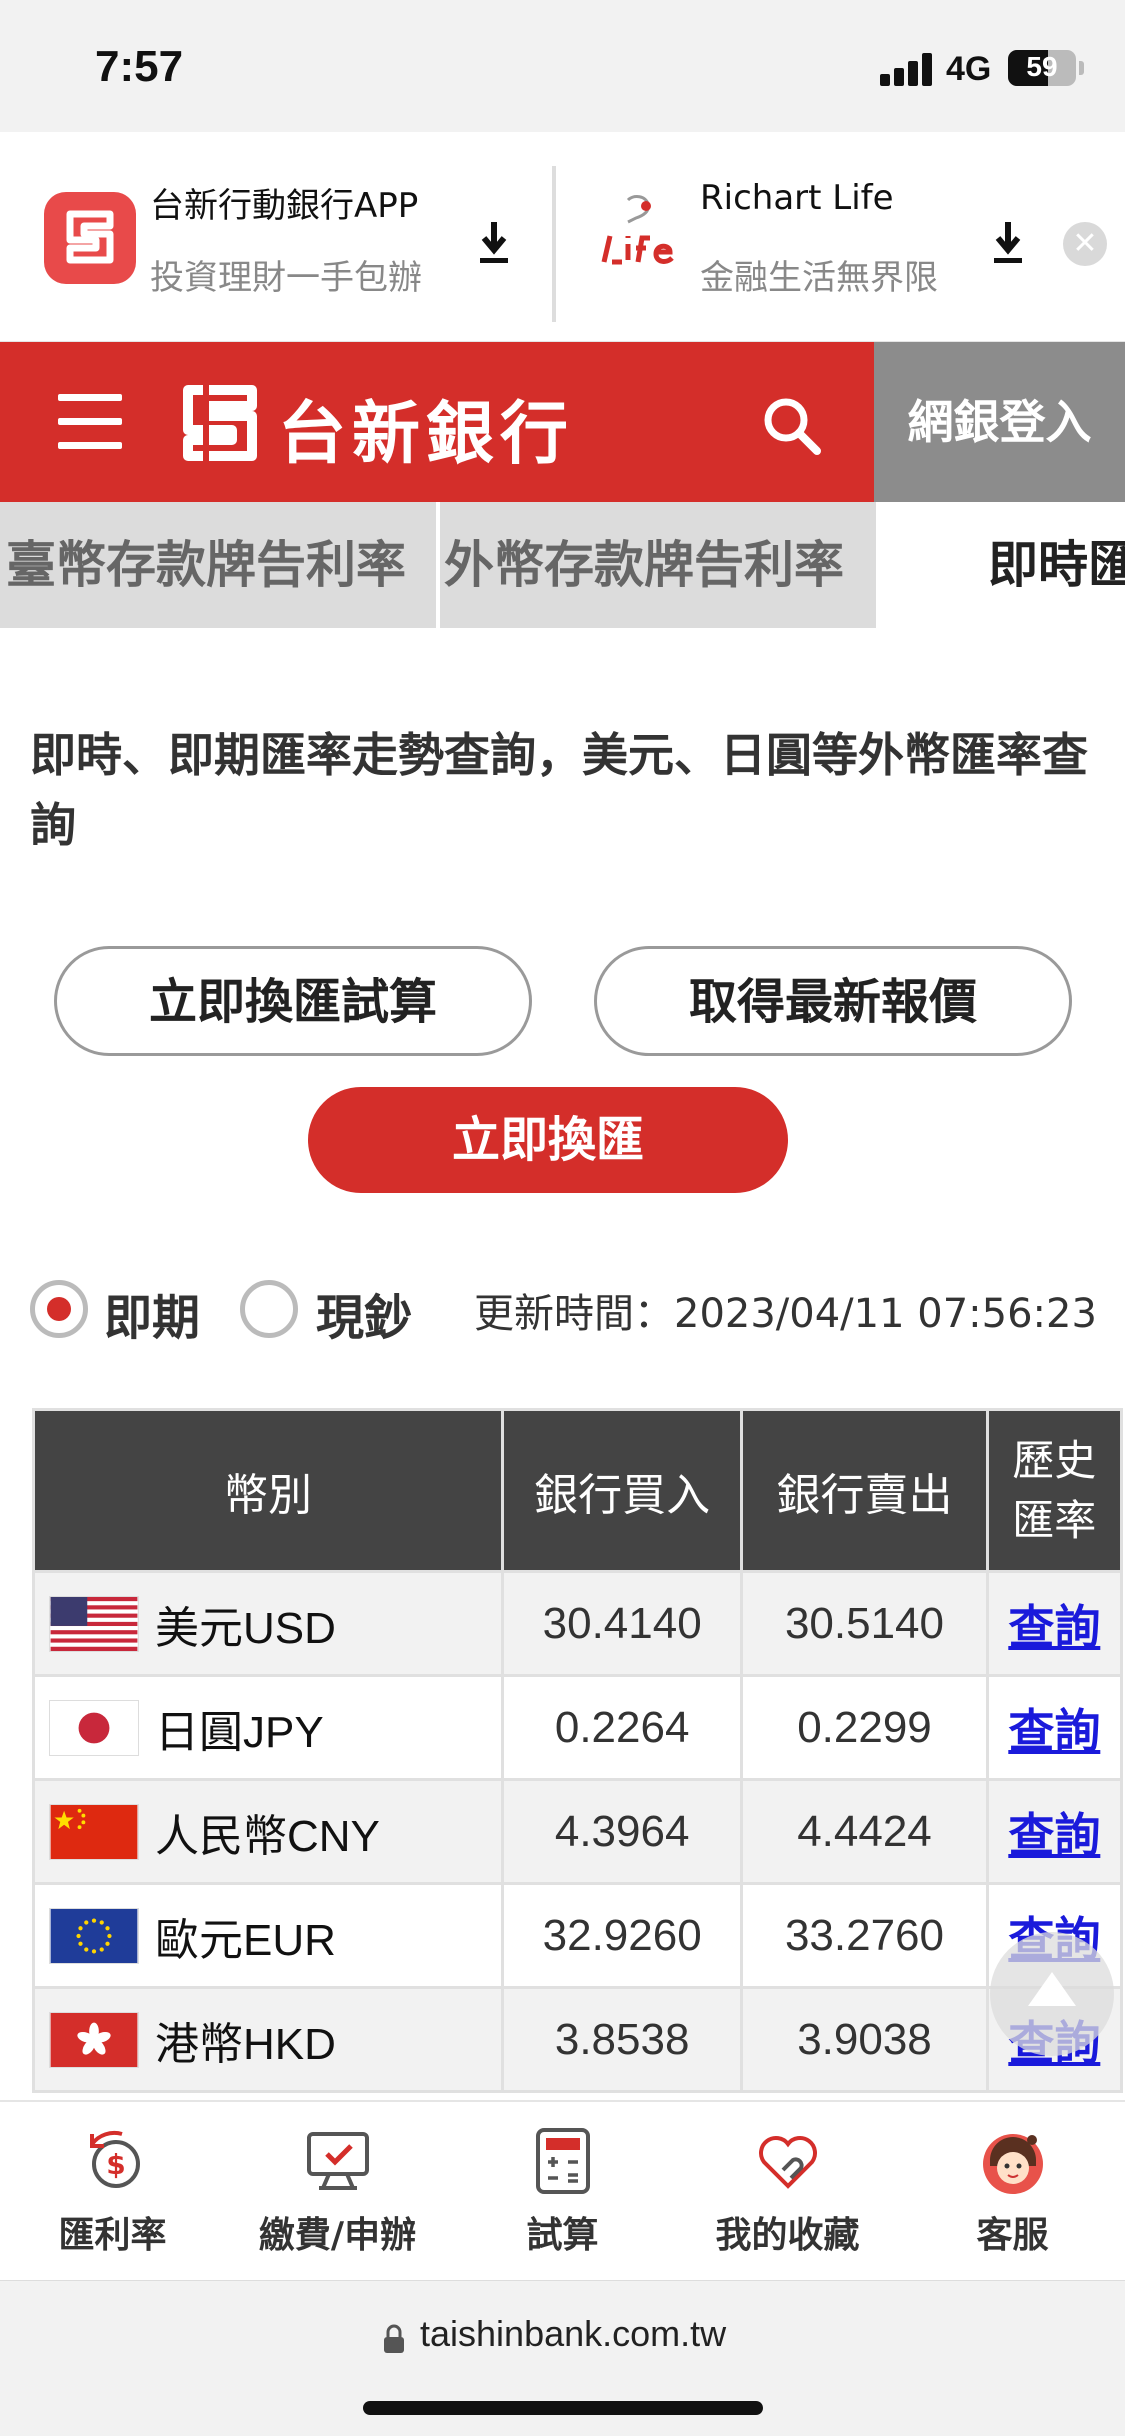 The width and height of the screenshot is (1125, 2436). I want to click on table-header-row: 幣別 銀行買入 銀行賣出 歷史匯率, so click(578, 1490).